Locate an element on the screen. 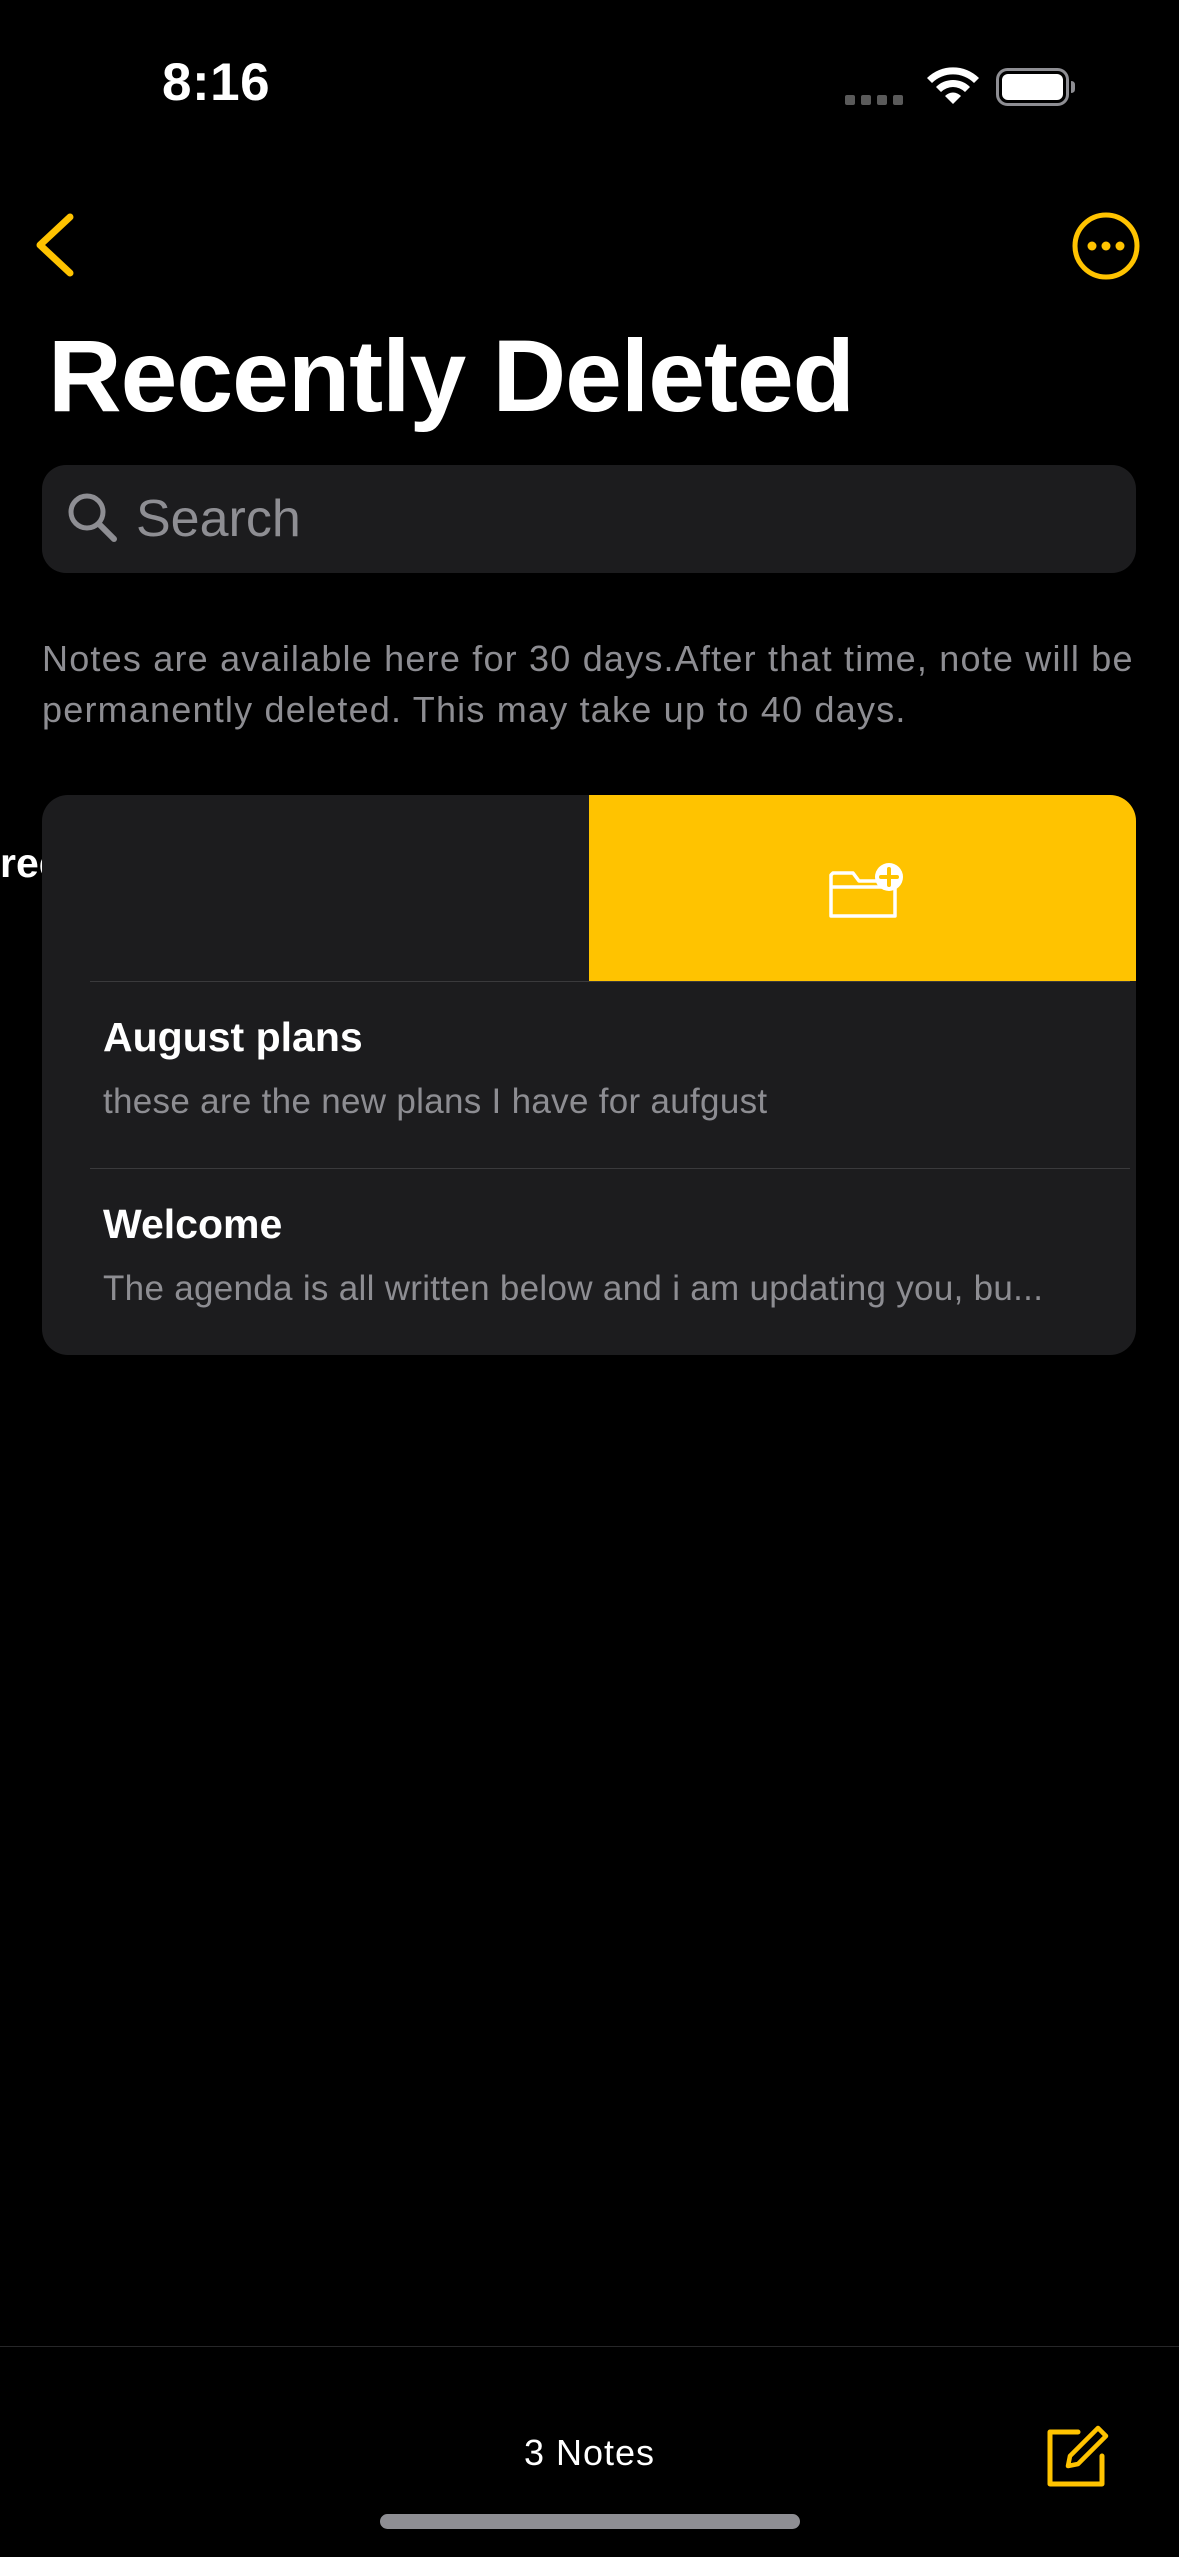 Image resolution: width=1179 pixels, height=2557 pixels. search-bar is located at coordinates (589, 519).